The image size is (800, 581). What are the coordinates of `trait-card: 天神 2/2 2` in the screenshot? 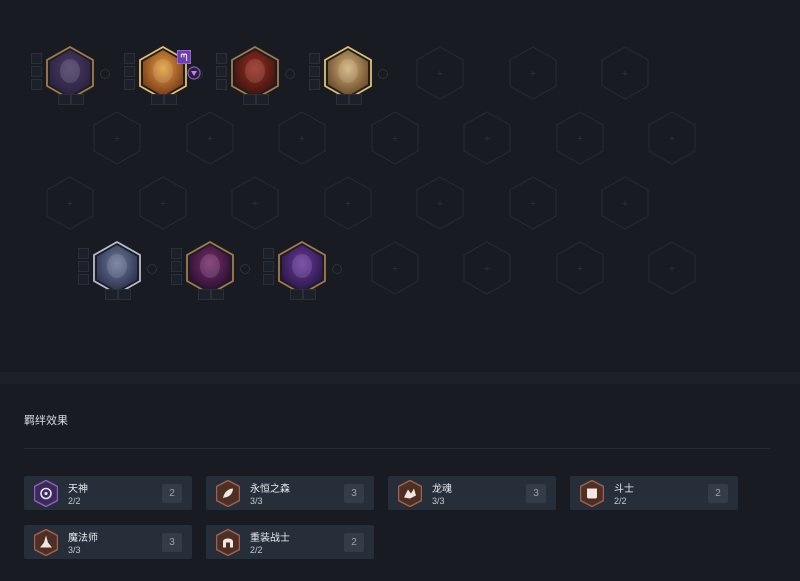 It's located at (108, 493).